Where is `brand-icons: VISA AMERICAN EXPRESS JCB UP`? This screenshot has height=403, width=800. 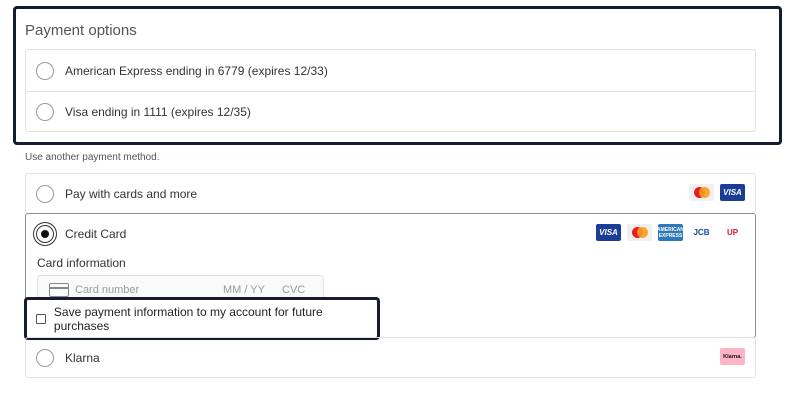 brand-icons: VISA AMERICAN EXPRESS JCB UP is located at coordinates (670, 232).